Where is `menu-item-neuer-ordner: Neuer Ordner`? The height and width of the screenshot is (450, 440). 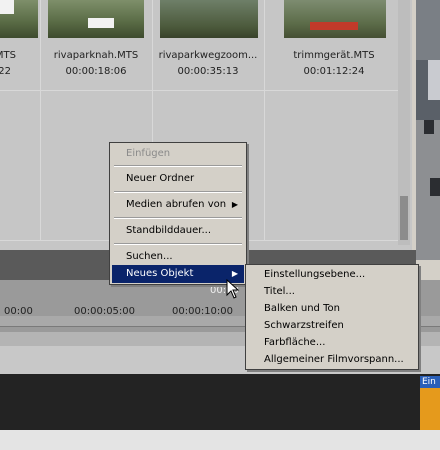
menu-item-neuer-ordner: Neuer Ordner is located at coordinates (178, 179).